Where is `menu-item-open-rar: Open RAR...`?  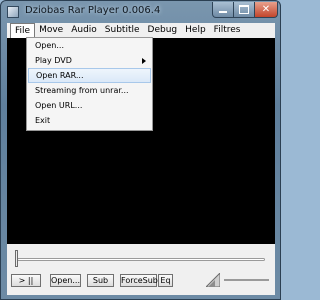
menu-item-open-rar: Open RAR... is located at coordinates (89, 75).